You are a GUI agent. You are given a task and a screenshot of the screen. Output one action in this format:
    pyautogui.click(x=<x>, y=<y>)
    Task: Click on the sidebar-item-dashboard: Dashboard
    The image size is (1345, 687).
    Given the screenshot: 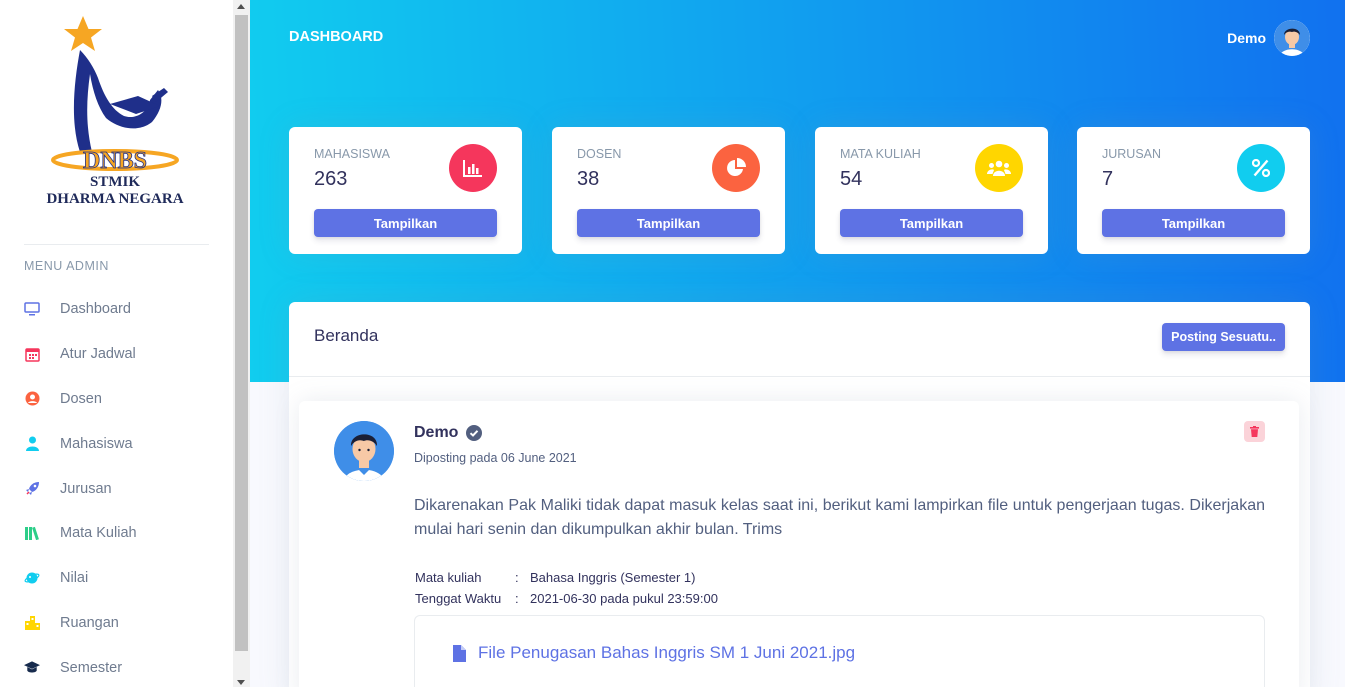 What is the action you would take?
    pyautogui.click(x=116, y=309)
    